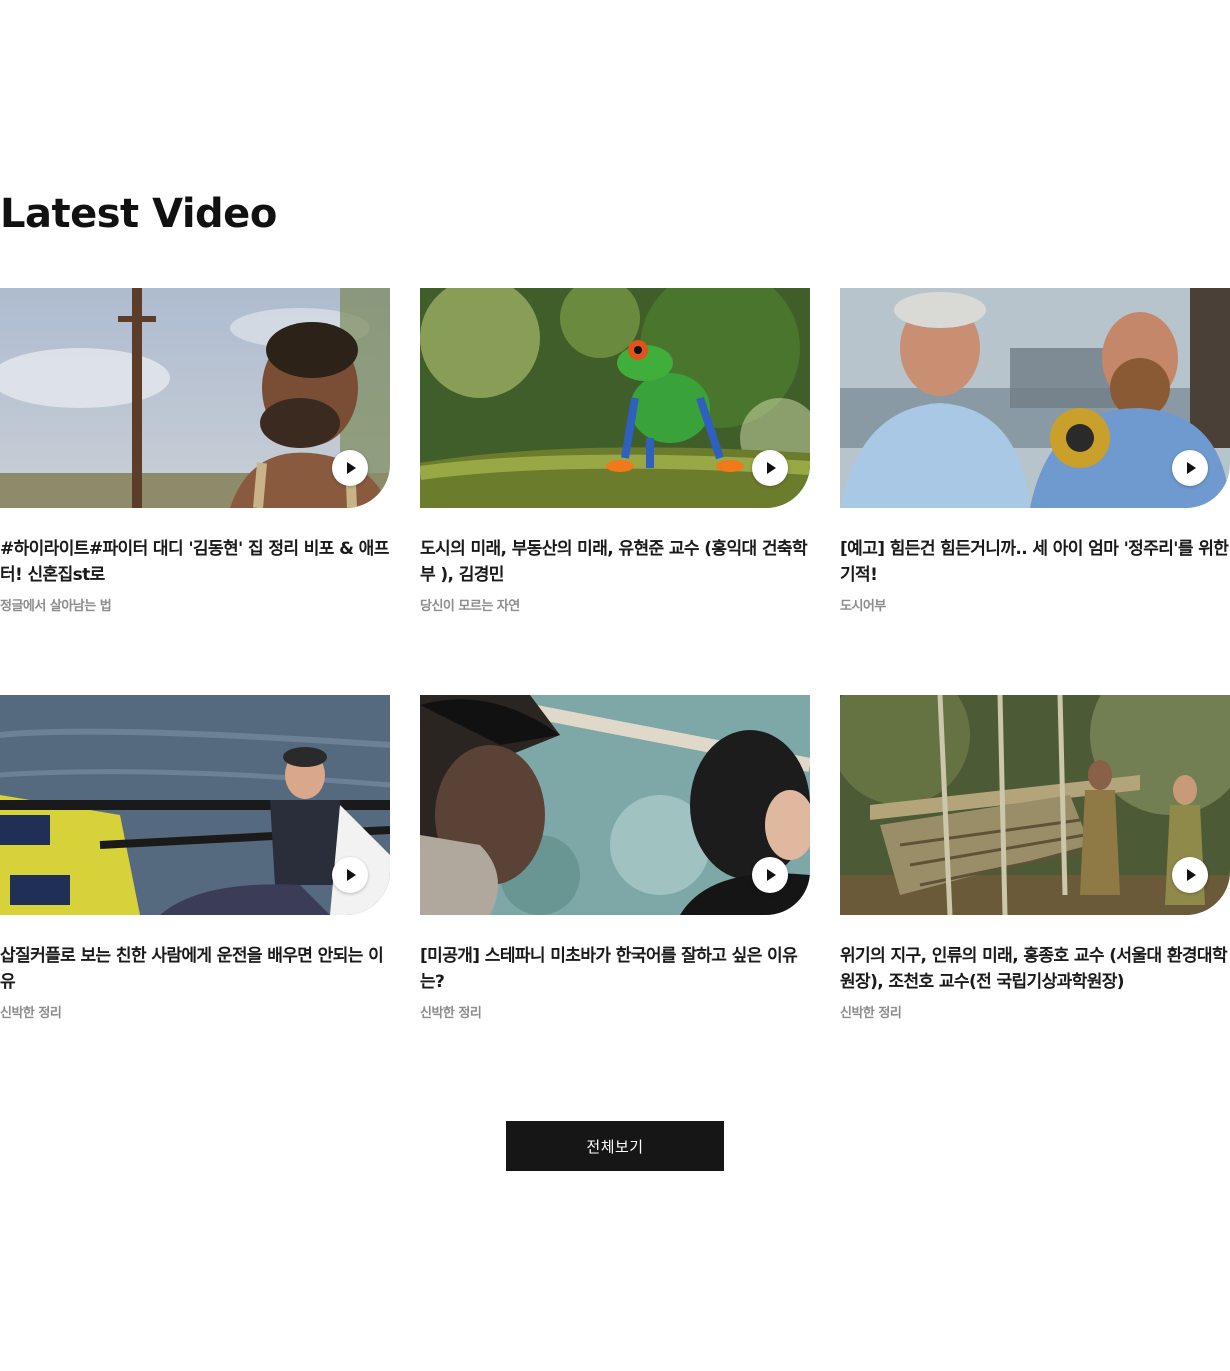 The width and height of the screenshot is (1230, 1371). I want to click on video-card: [미공개] 스테파니 미초바가 한국어를 잘하고 싶은 이유는? 신박한 정리, so click(615, 859).